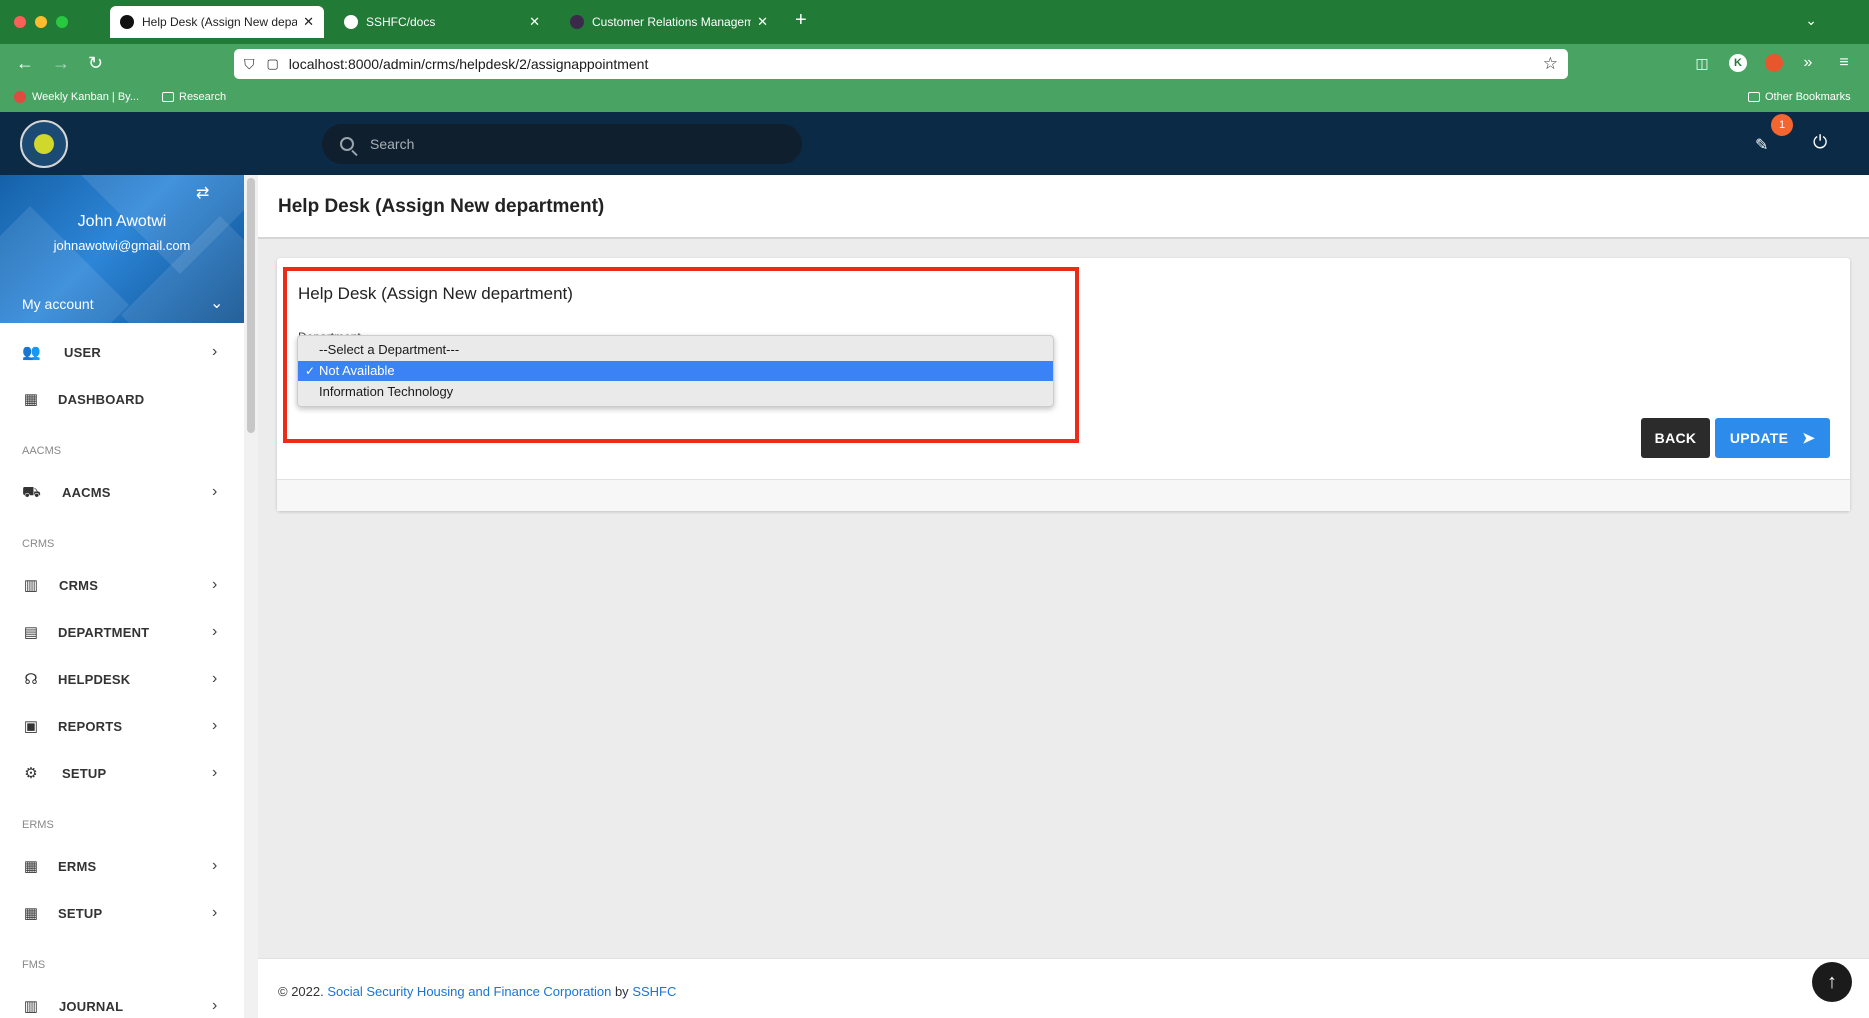 The width and height of the screenshot is (1869, 1018). I want to click on bookmark-other: Other Bookmarks, so click(1799, 97).